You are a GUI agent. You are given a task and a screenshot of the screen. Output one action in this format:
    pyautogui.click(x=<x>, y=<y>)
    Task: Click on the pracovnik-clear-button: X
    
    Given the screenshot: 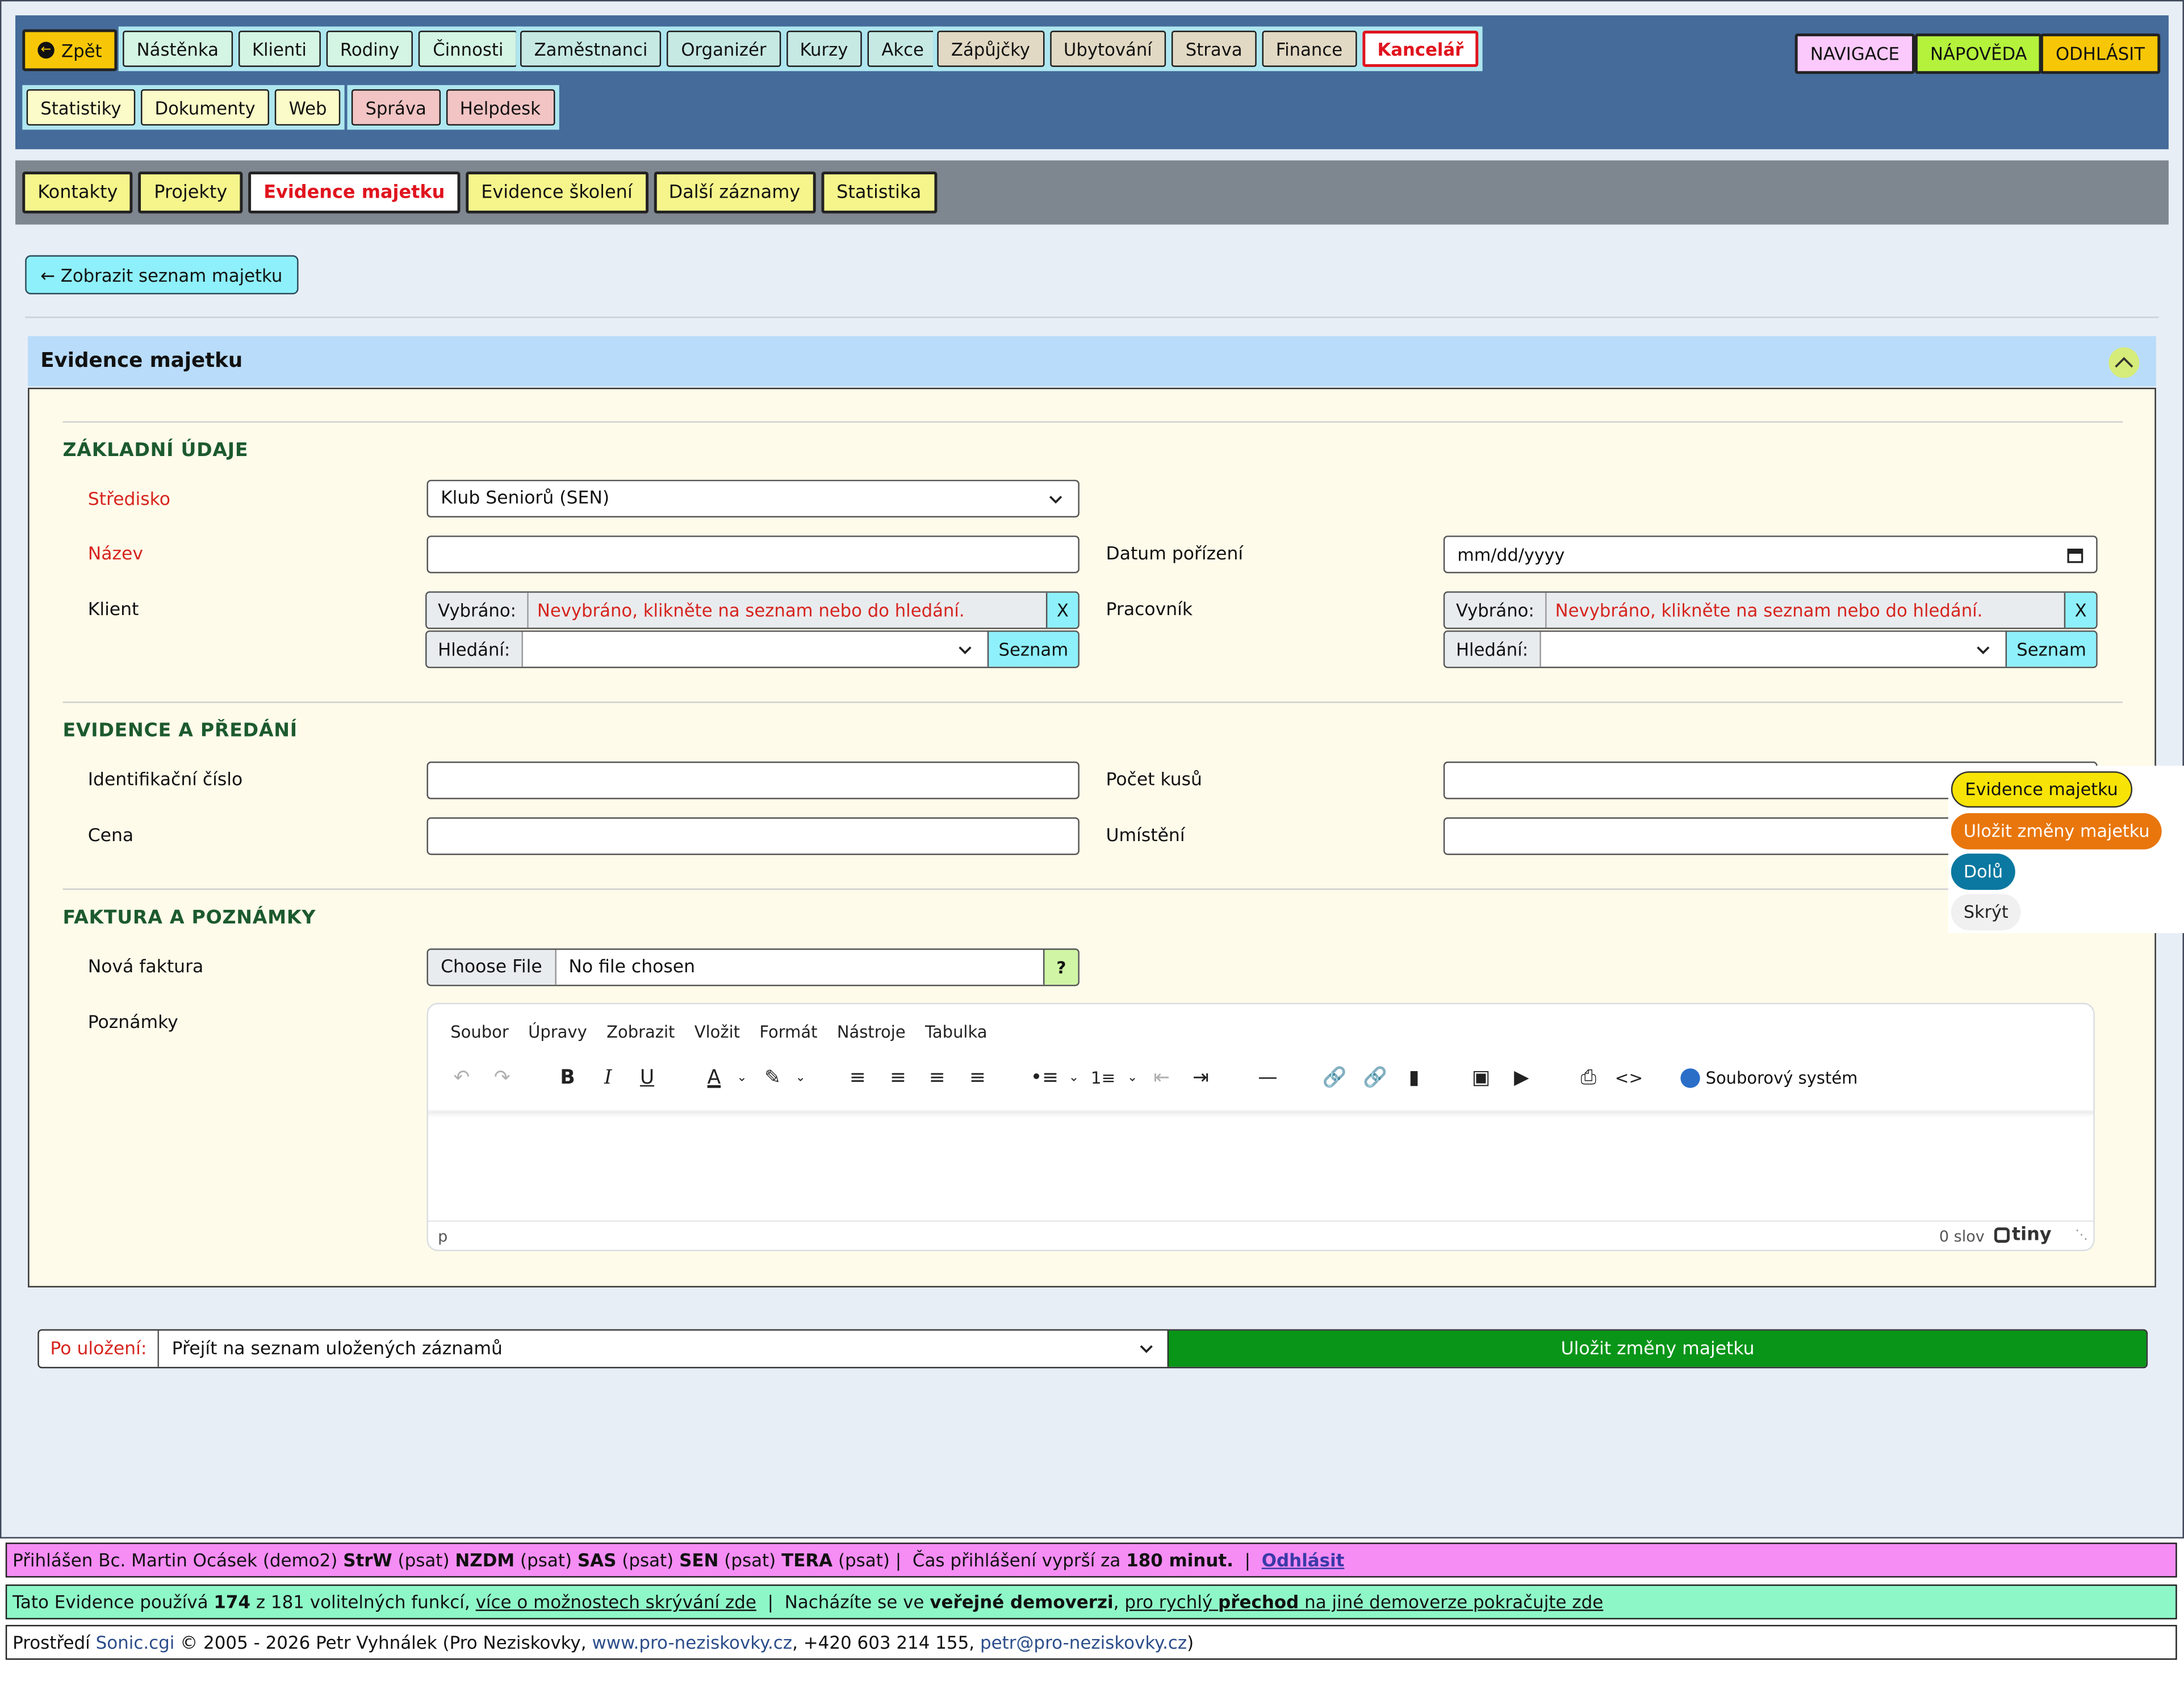 What is the action you would take?
    pyautogui.click(x=2080, y=610)
    